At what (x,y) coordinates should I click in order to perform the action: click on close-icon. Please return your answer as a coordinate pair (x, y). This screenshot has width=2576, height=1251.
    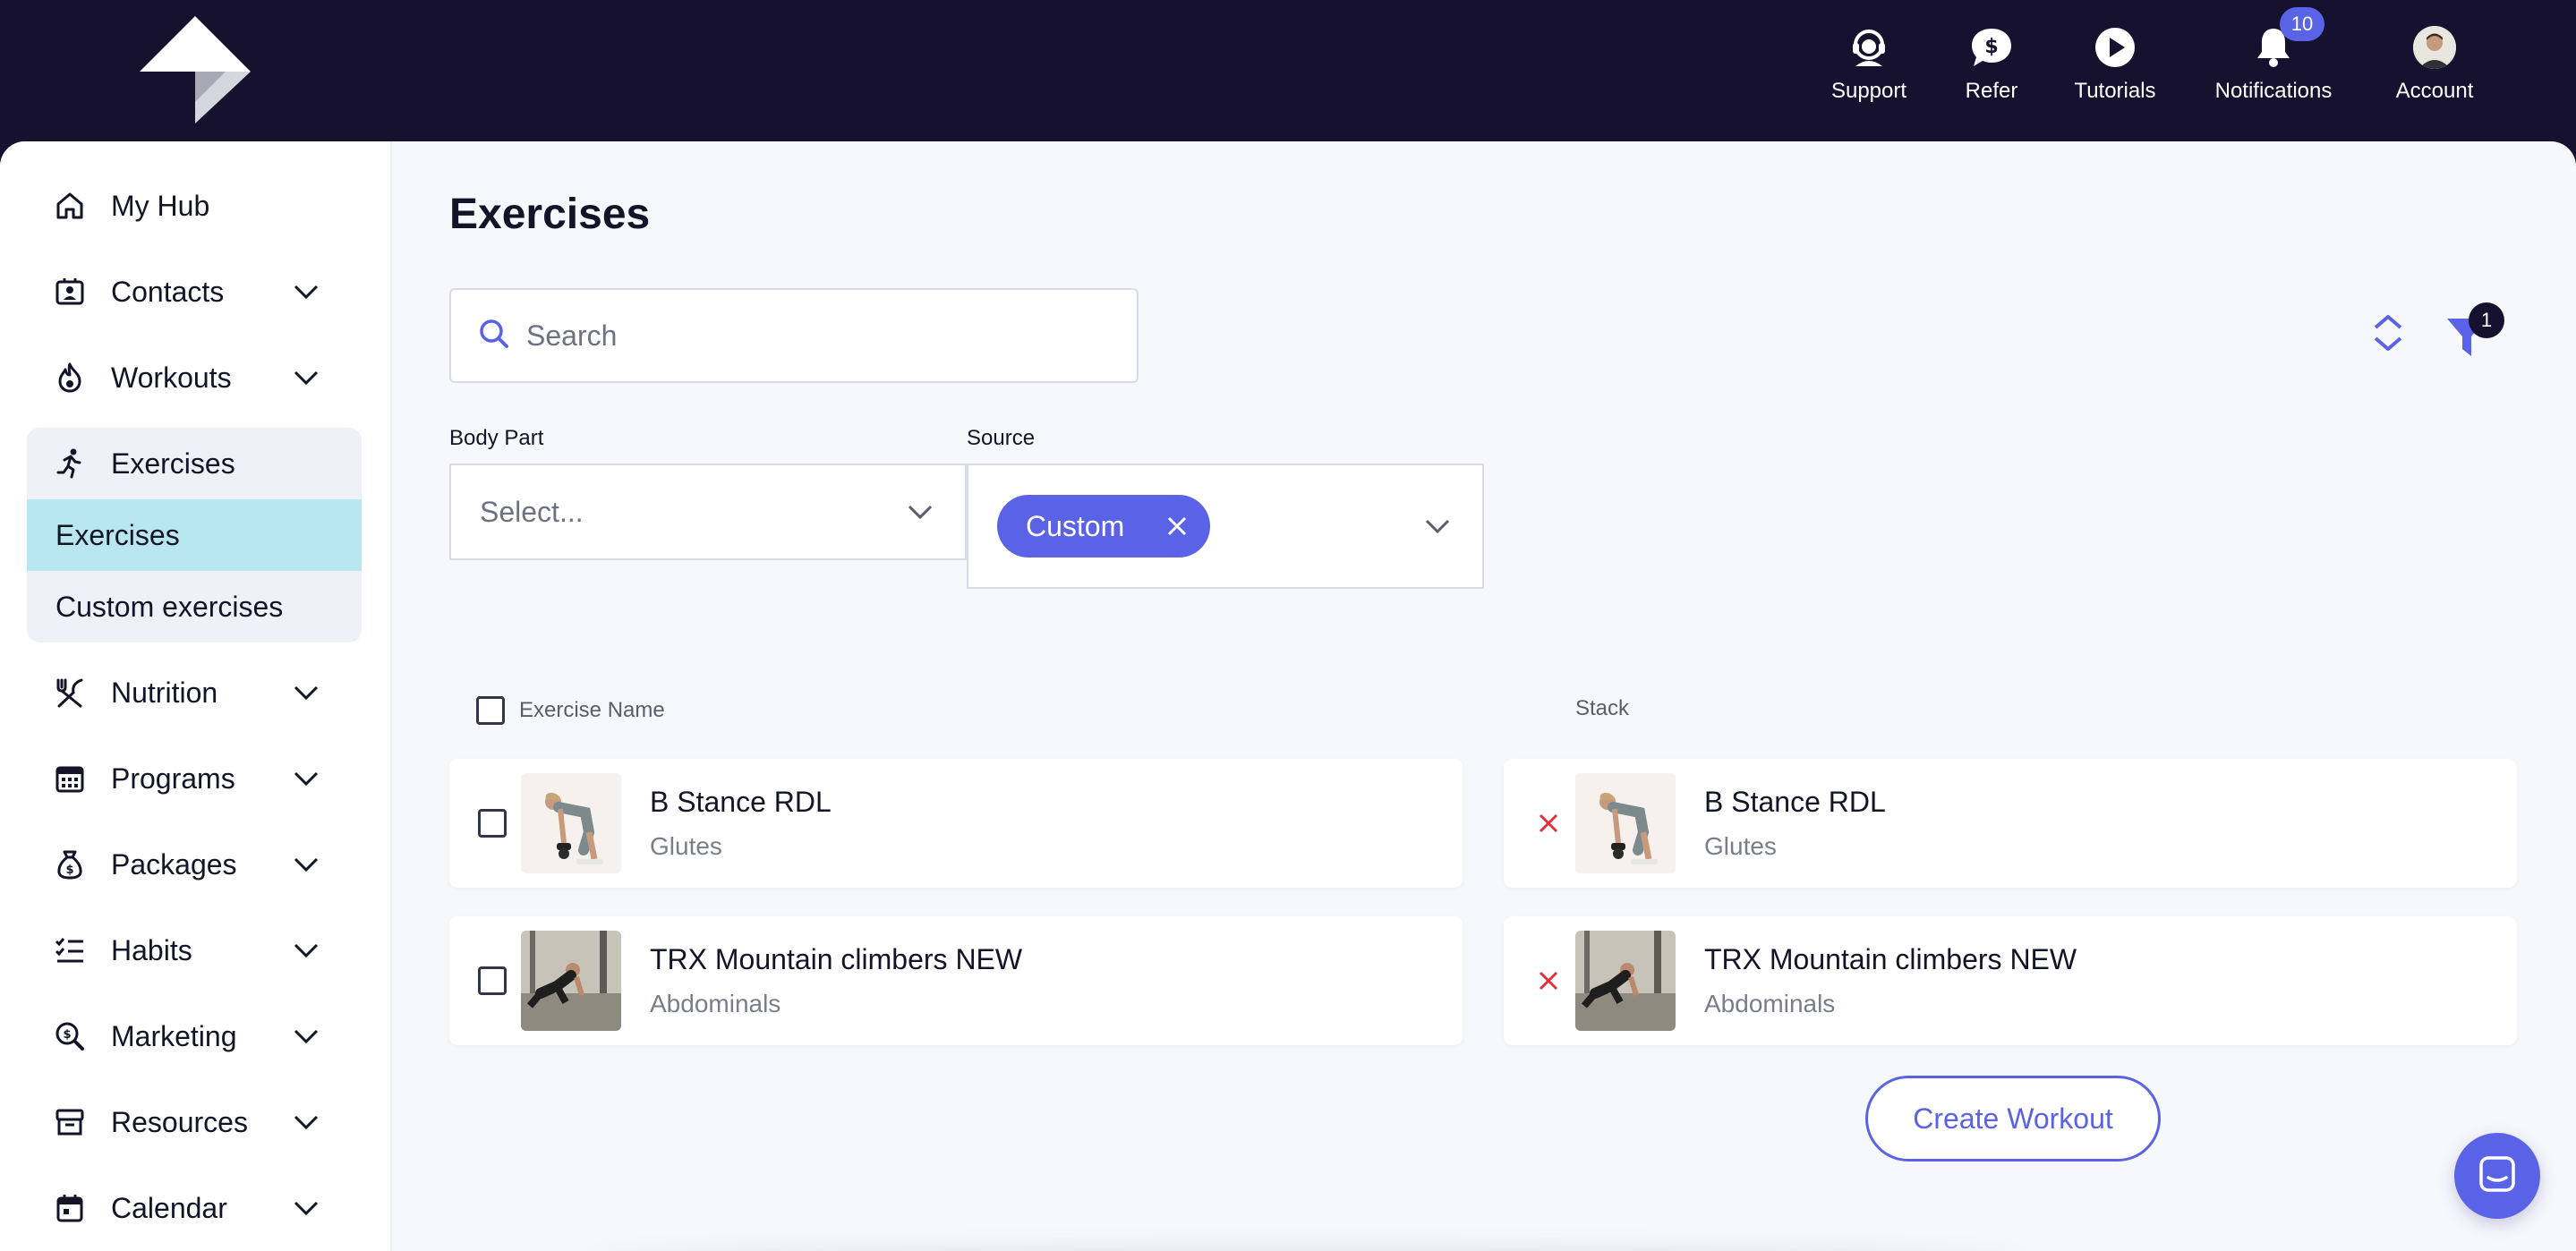
    Looking at the image, I should click on (1177, 526).